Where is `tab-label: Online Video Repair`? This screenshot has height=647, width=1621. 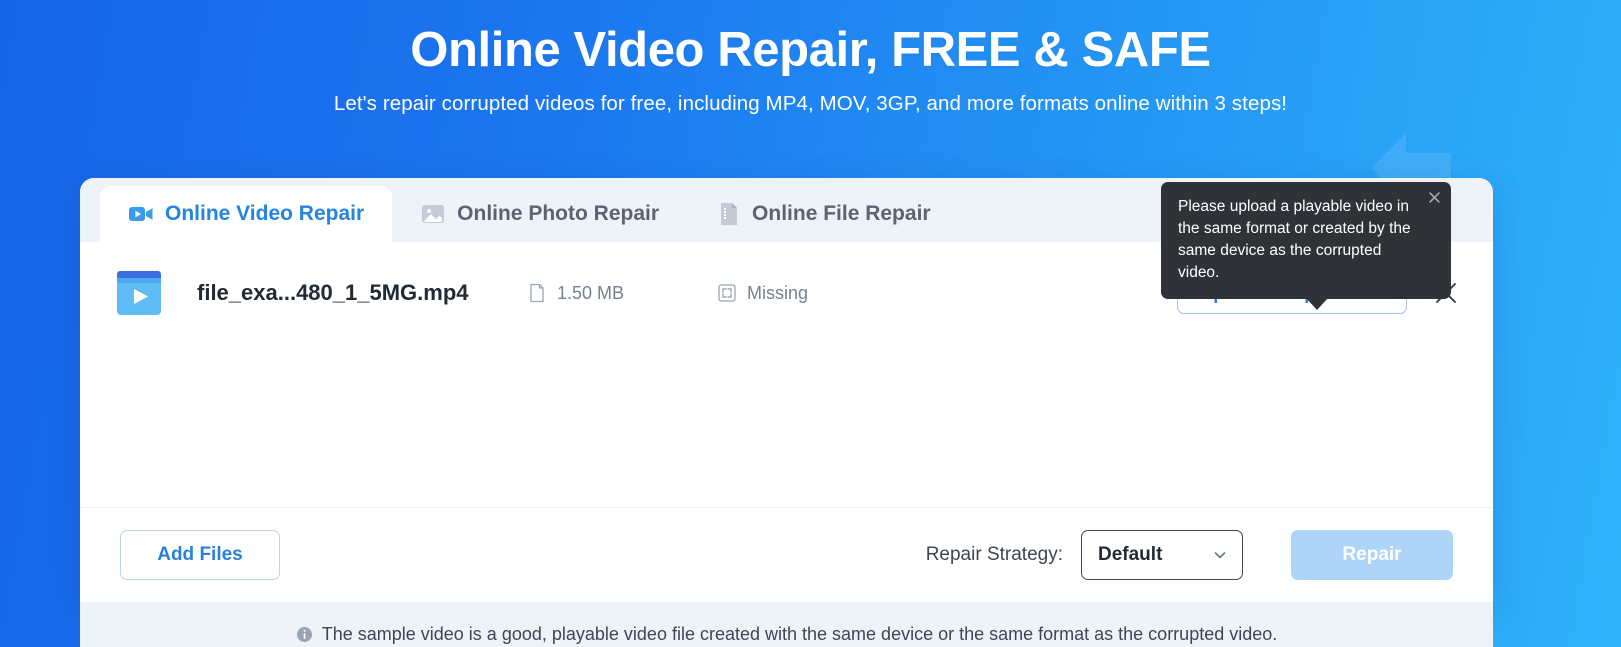 tab-label: Online Video Repair is located at coordinates (265, 213).